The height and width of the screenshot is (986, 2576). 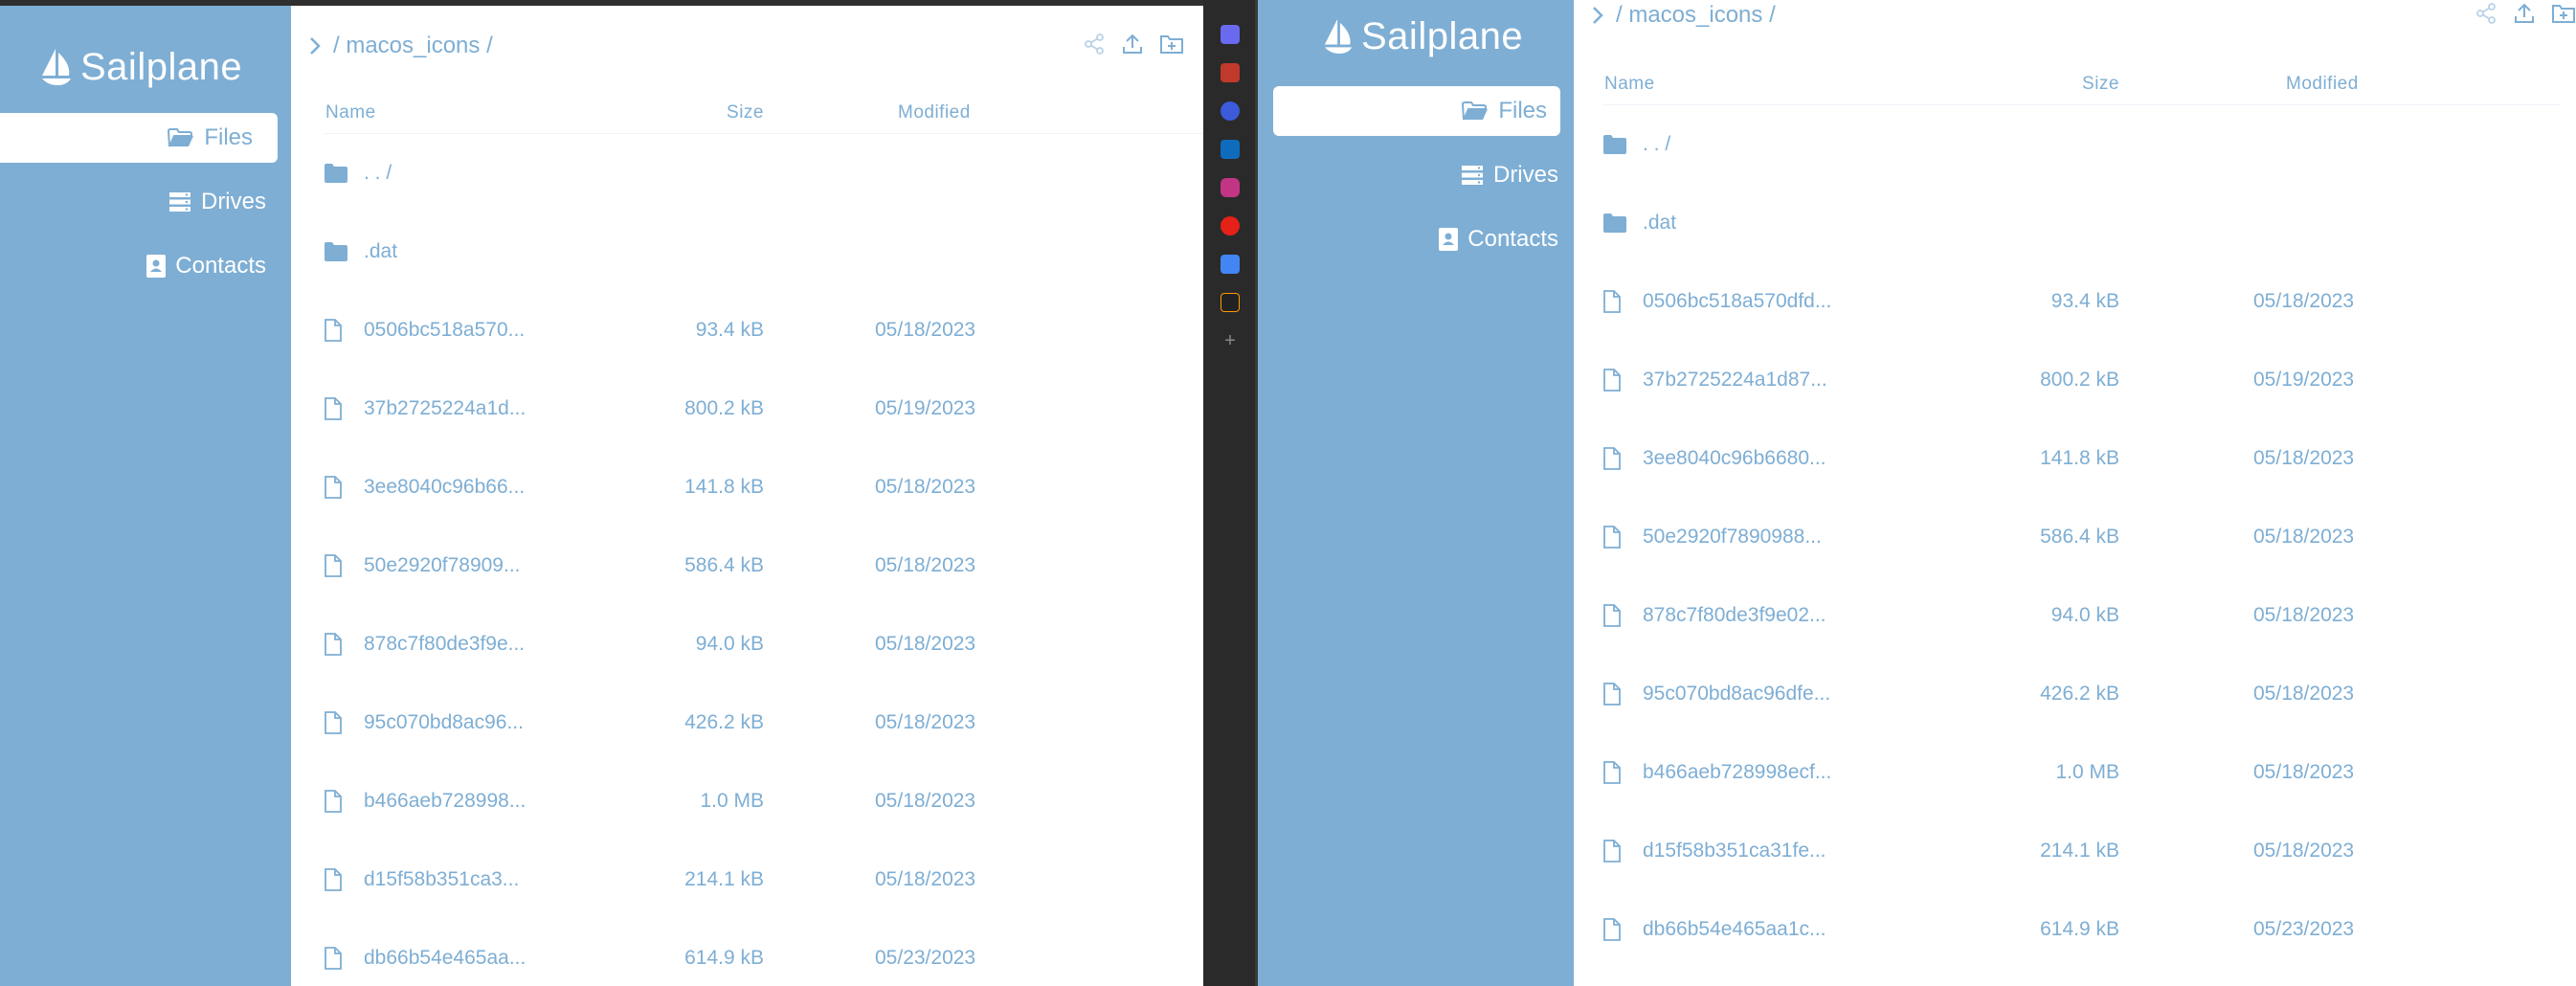 I want to click on file-row: d15f58b351ca3... 214.1 kB 05/18/2023, so click(x=763, y=879).